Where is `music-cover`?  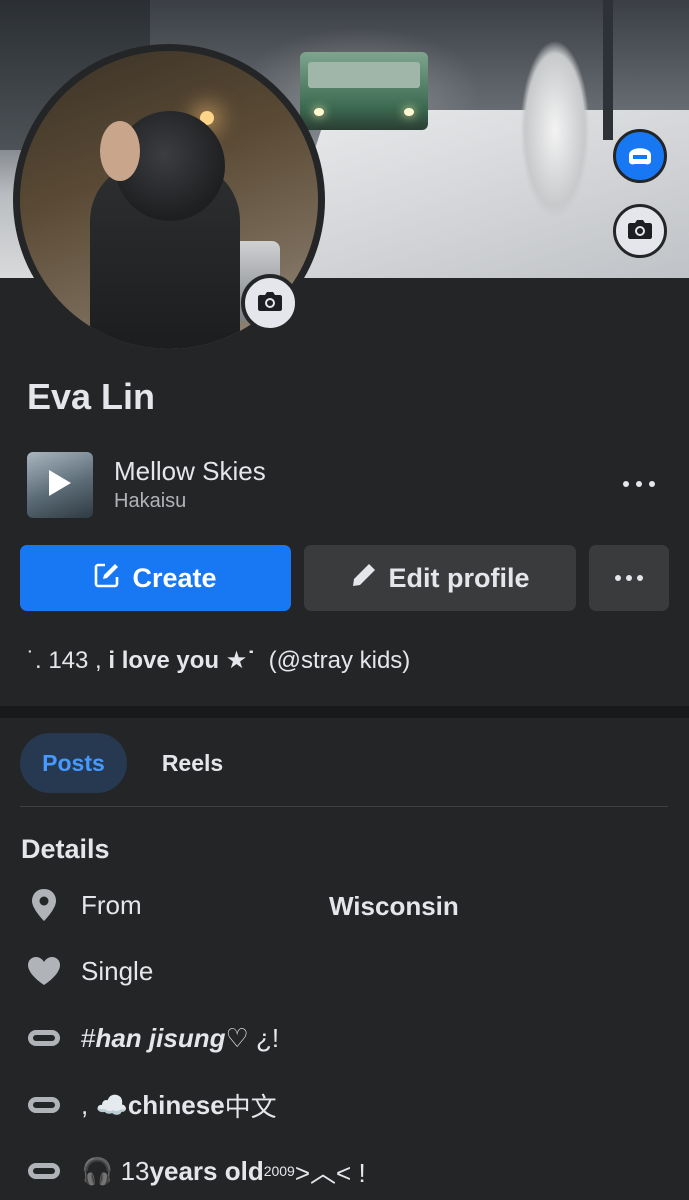 music-cover is located at coordinates (60, 485).